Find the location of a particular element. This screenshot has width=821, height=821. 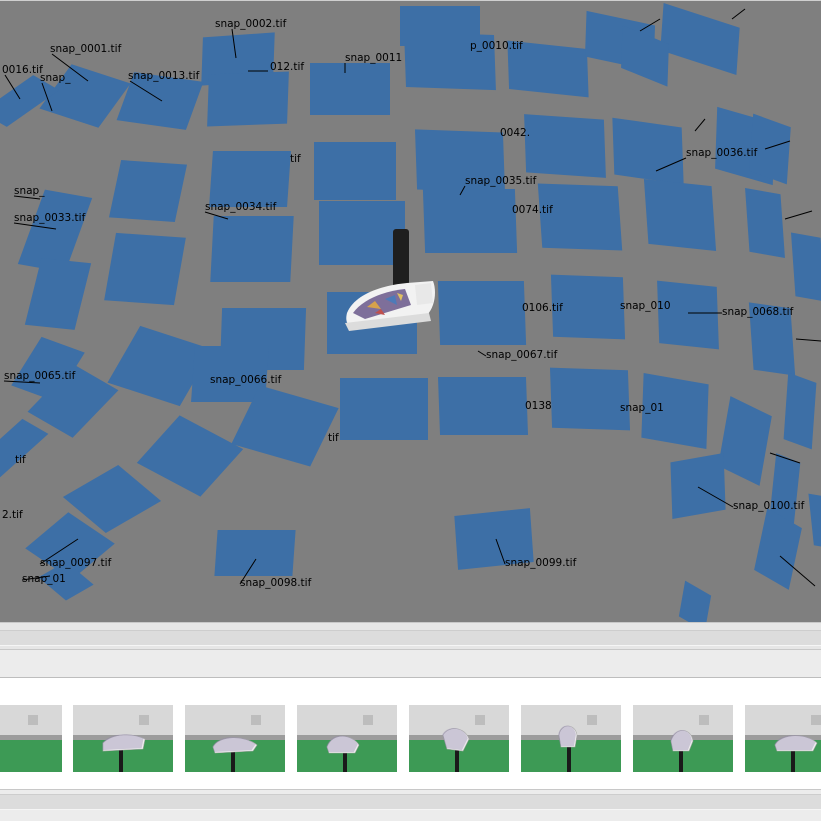

camera-image-label: snap_010 is located at coordinates (645, 306).